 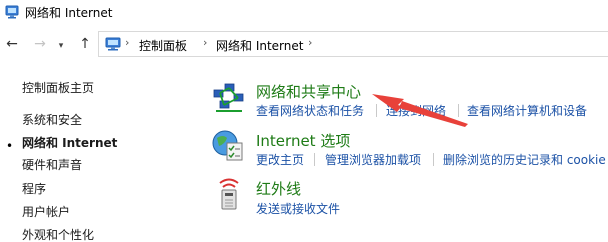 What do you see at coordinates (310, 110) in the screenshot?
I see `view-network-status-link: 查看网络状态和任务` at bounding box center [310, 110].